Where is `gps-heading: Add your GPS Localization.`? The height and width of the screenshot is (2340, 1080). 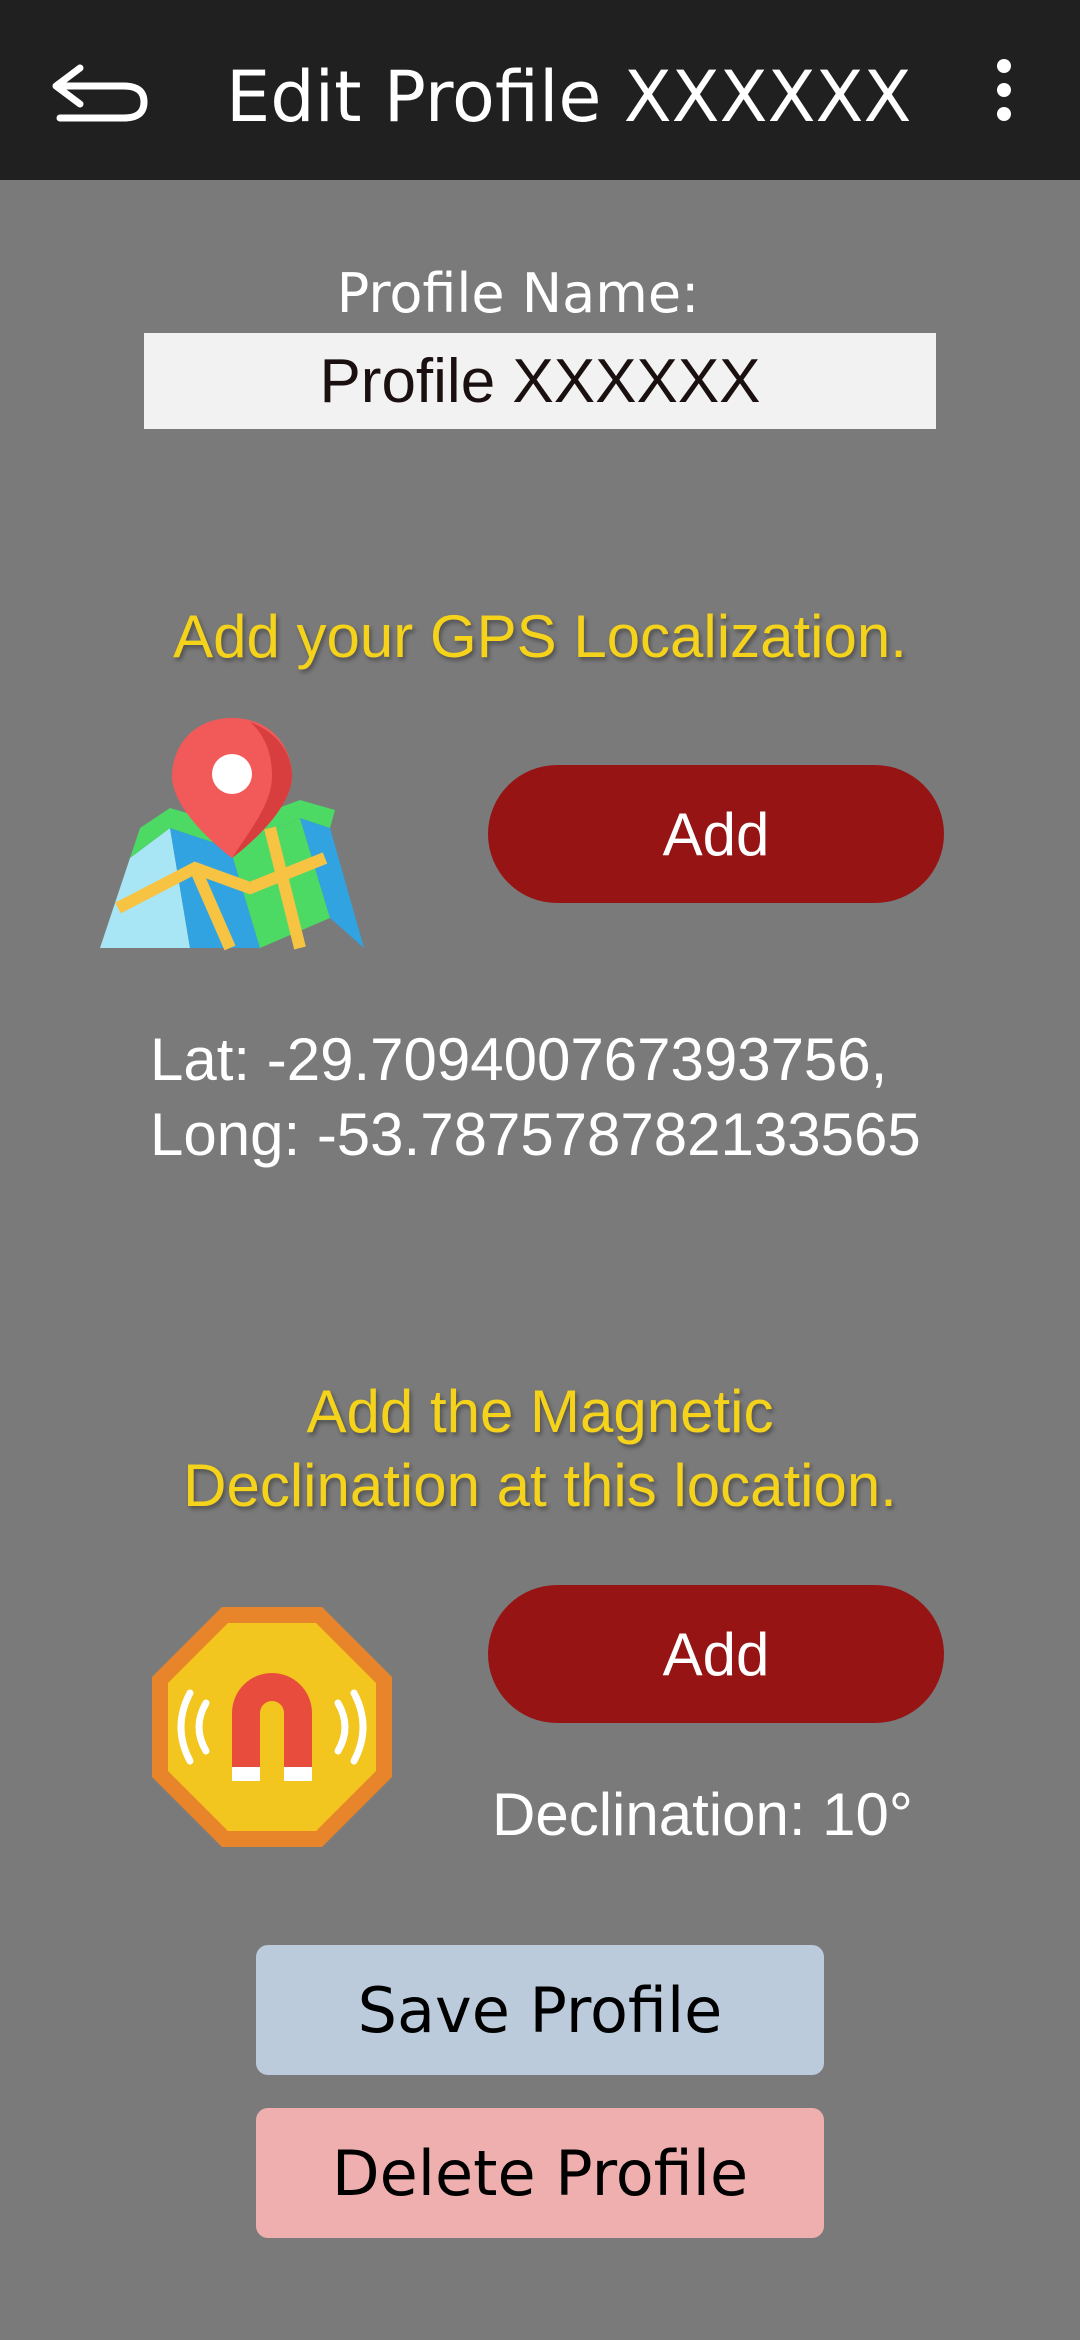 gps-heading: Add your GPS Localization. is located at coordinates (540, 636).